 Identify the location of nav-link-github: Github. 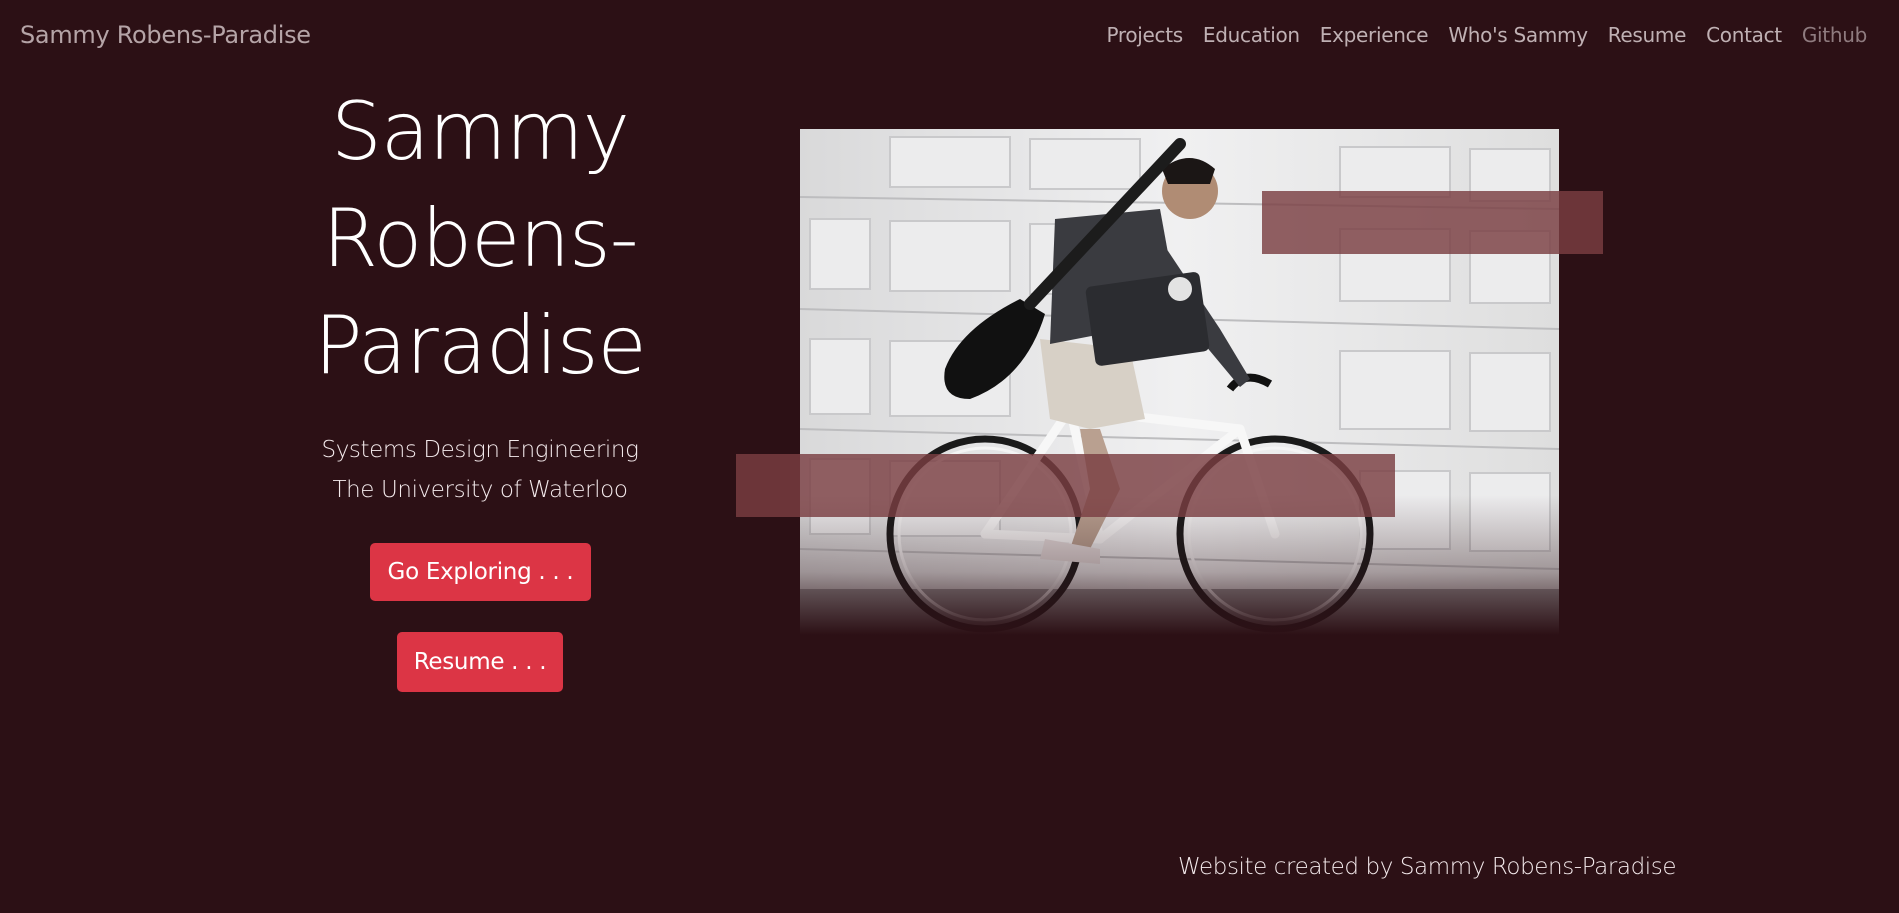
(1834, 35).